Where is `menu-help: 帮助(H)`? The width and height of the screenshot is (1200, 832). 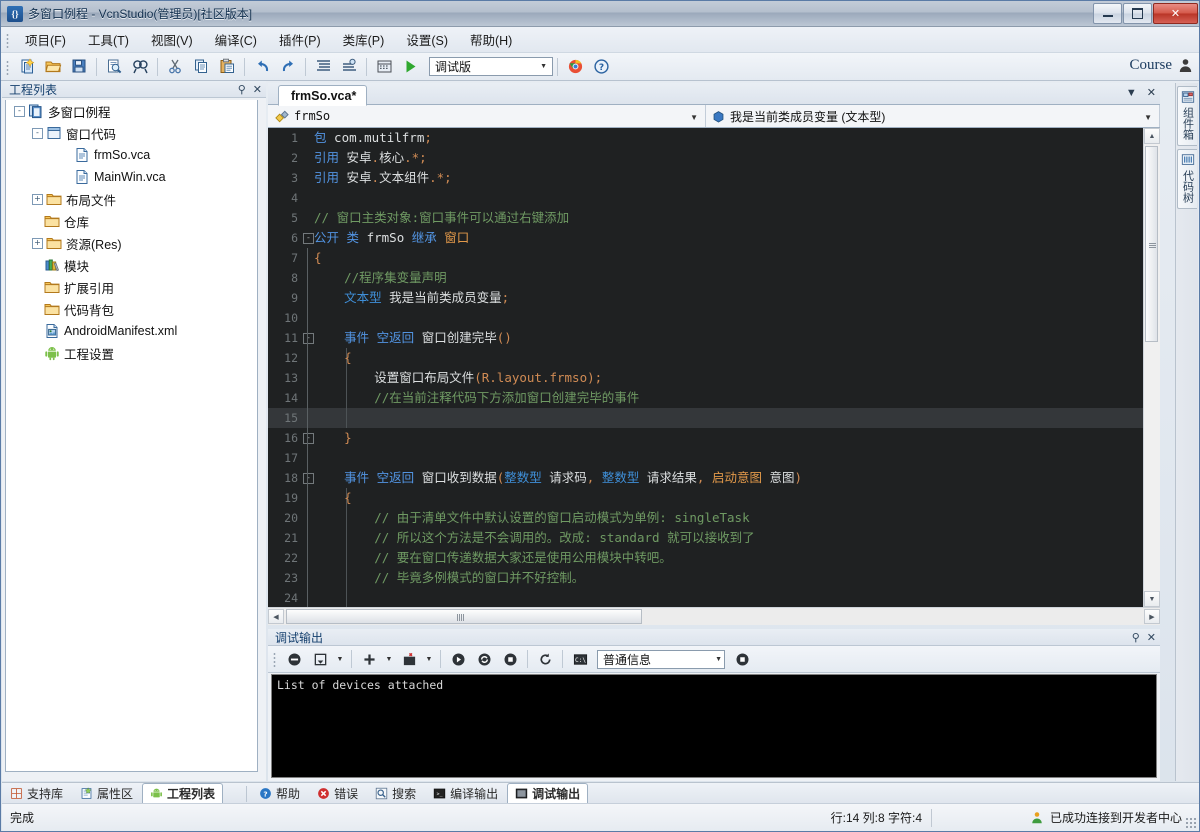
menu-help: 帮助(H) is located at coordinates (491, 39).